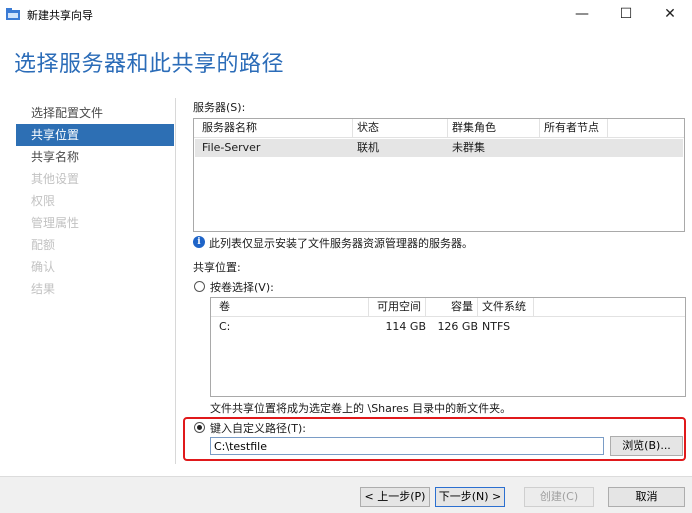 The image size is (692, 513). Describe the element at coordinates (258, 428) in the screenshot. I see `custom-path-label: 键入自定义路径(T):` at that location.